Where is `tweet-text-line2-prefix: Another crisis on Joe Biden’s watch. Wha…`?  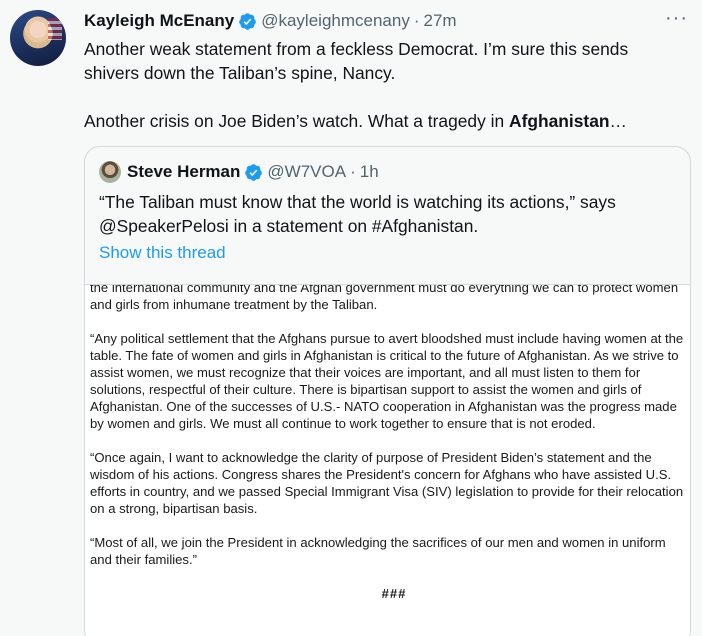 tweet-text-line2-prefix: Another crisis on Joe Biden’s watch. Wha… is located at coordinates (297, 121).